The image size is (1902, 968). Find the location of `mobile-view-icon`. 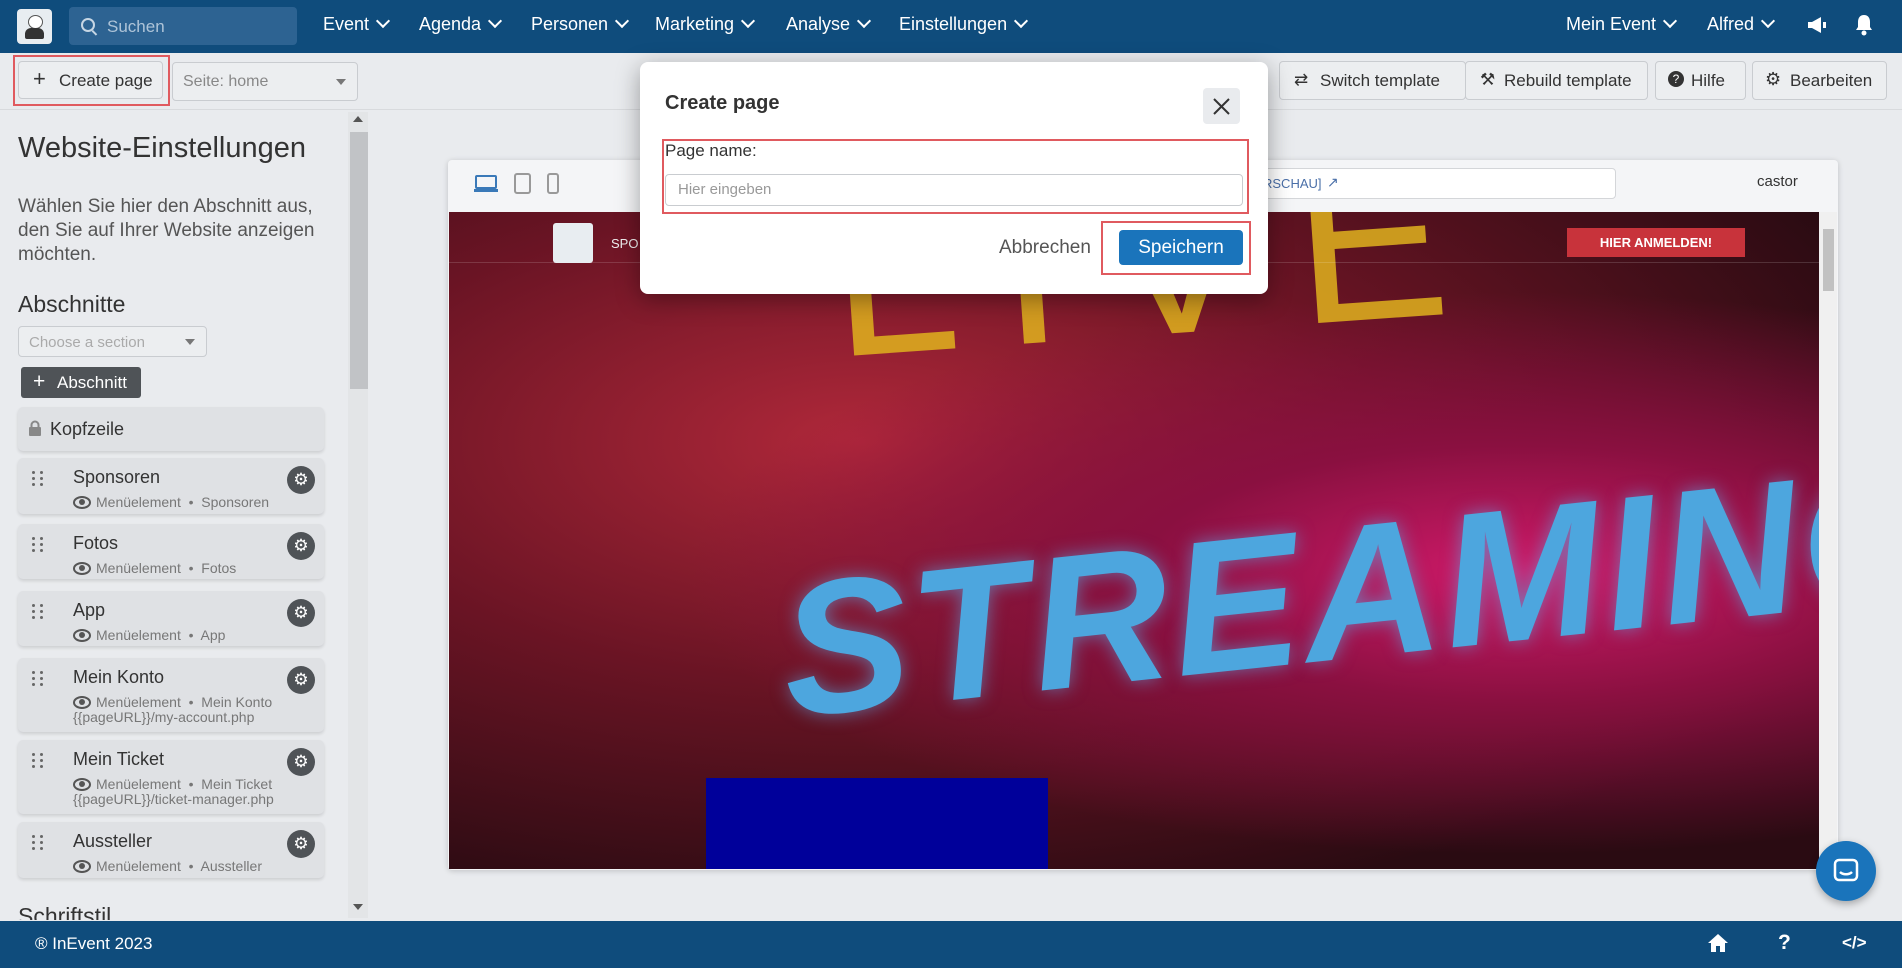

mobile-view-icon is located at coordinates (553, 186).